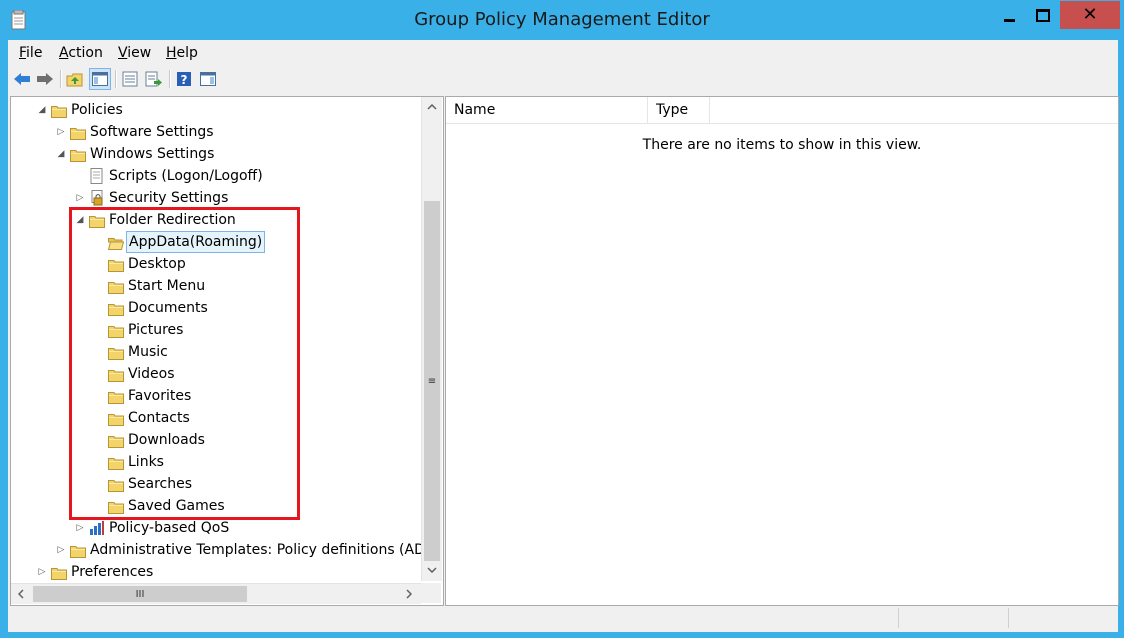 The width and height of the screenshot is (1124, 638). What do you see at coordinates (215, 154) in the screenshot?
I see `tree-item-windows-settings: ◢ Windows Settings` at bounding box center [215, 154].